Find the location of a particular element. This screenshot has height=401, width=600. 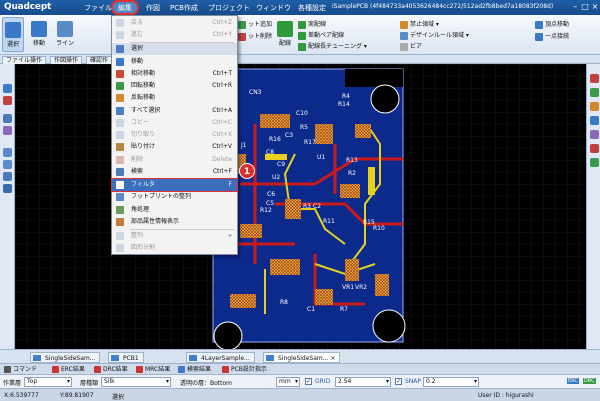

menu-pcb: PCB作成 is located at coordinates (184, 8).